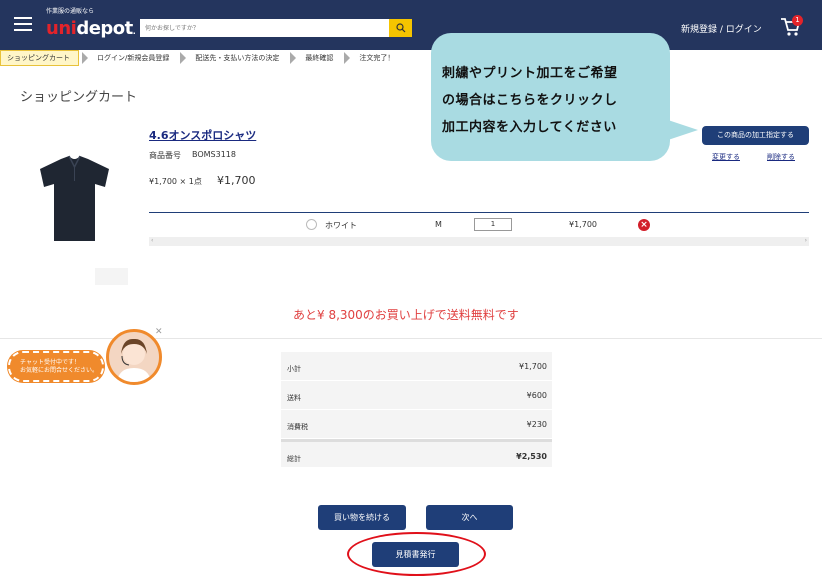 The height and width of the screenshot is (581, 822). Describe the element at coordinates (781, 157) in the screenshot. I see `delete-link: 削除する` at that location.